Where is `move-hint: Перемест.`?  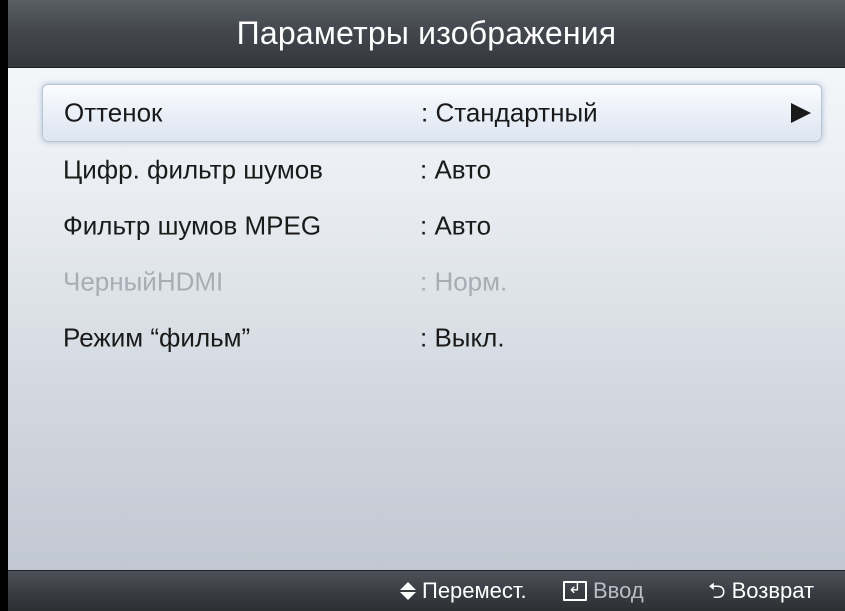 move-hint: Перемест. is located at coordinates (463, 591).